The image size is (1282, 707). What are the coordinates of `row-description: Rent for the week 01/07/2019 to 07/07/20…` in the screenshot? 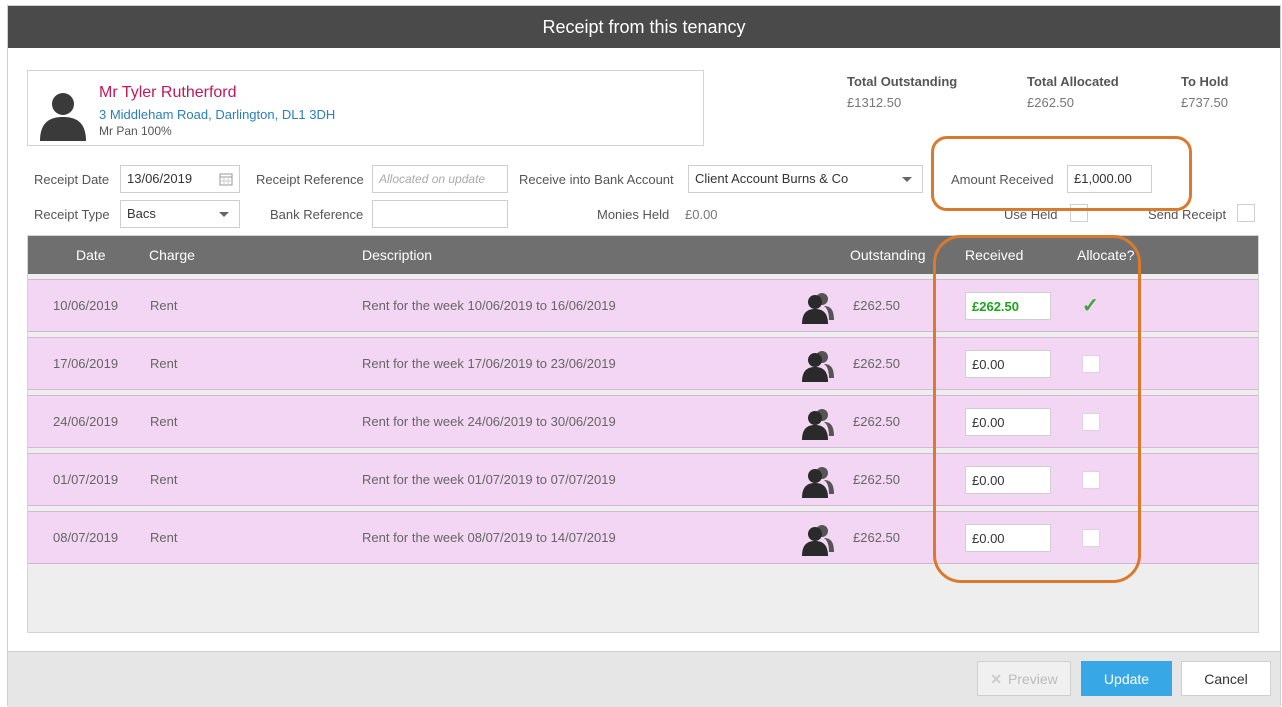 It's located at (489, 479).